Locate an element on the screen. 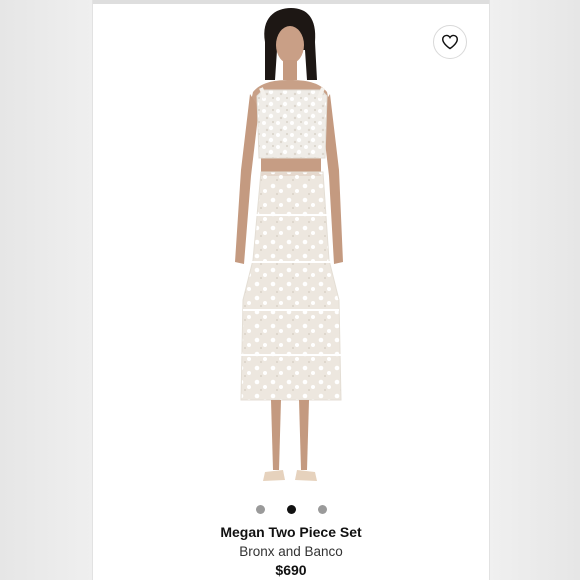 The height and width of the screenshot is (580, 580). gallery-pagination is located at coordinates (291, 509).